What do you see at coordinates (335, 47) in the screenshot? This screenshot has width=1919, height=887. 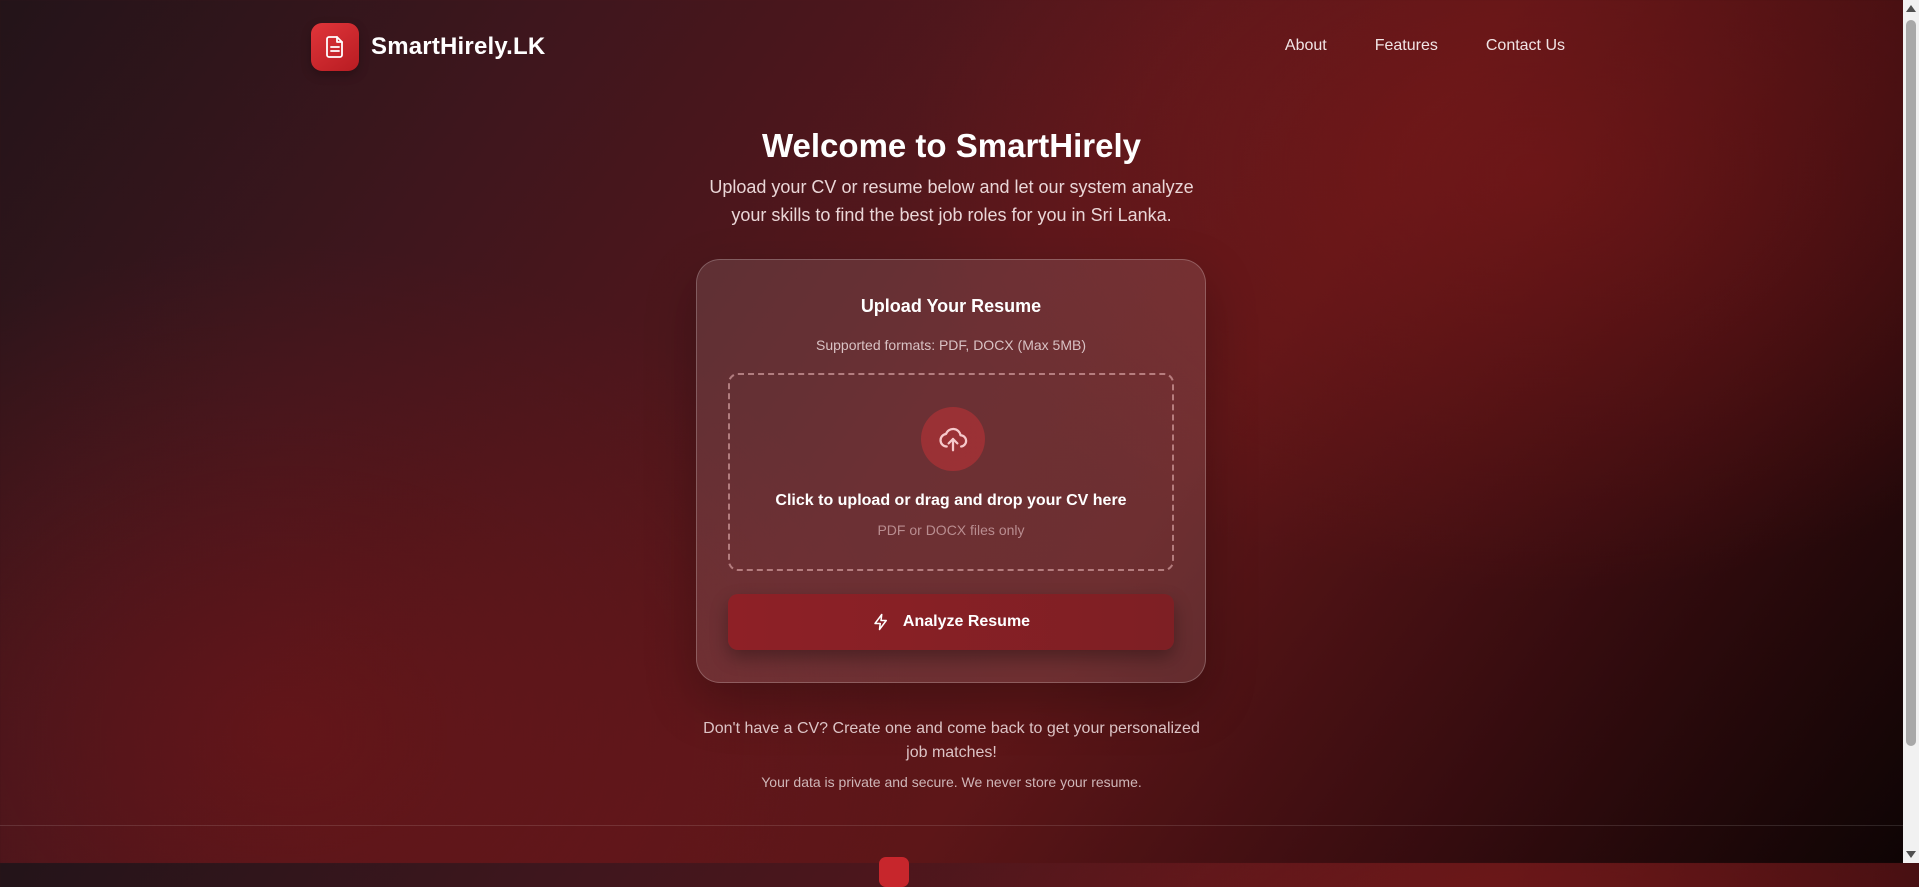 I see `document-icon` at bounding box center [335, 47].